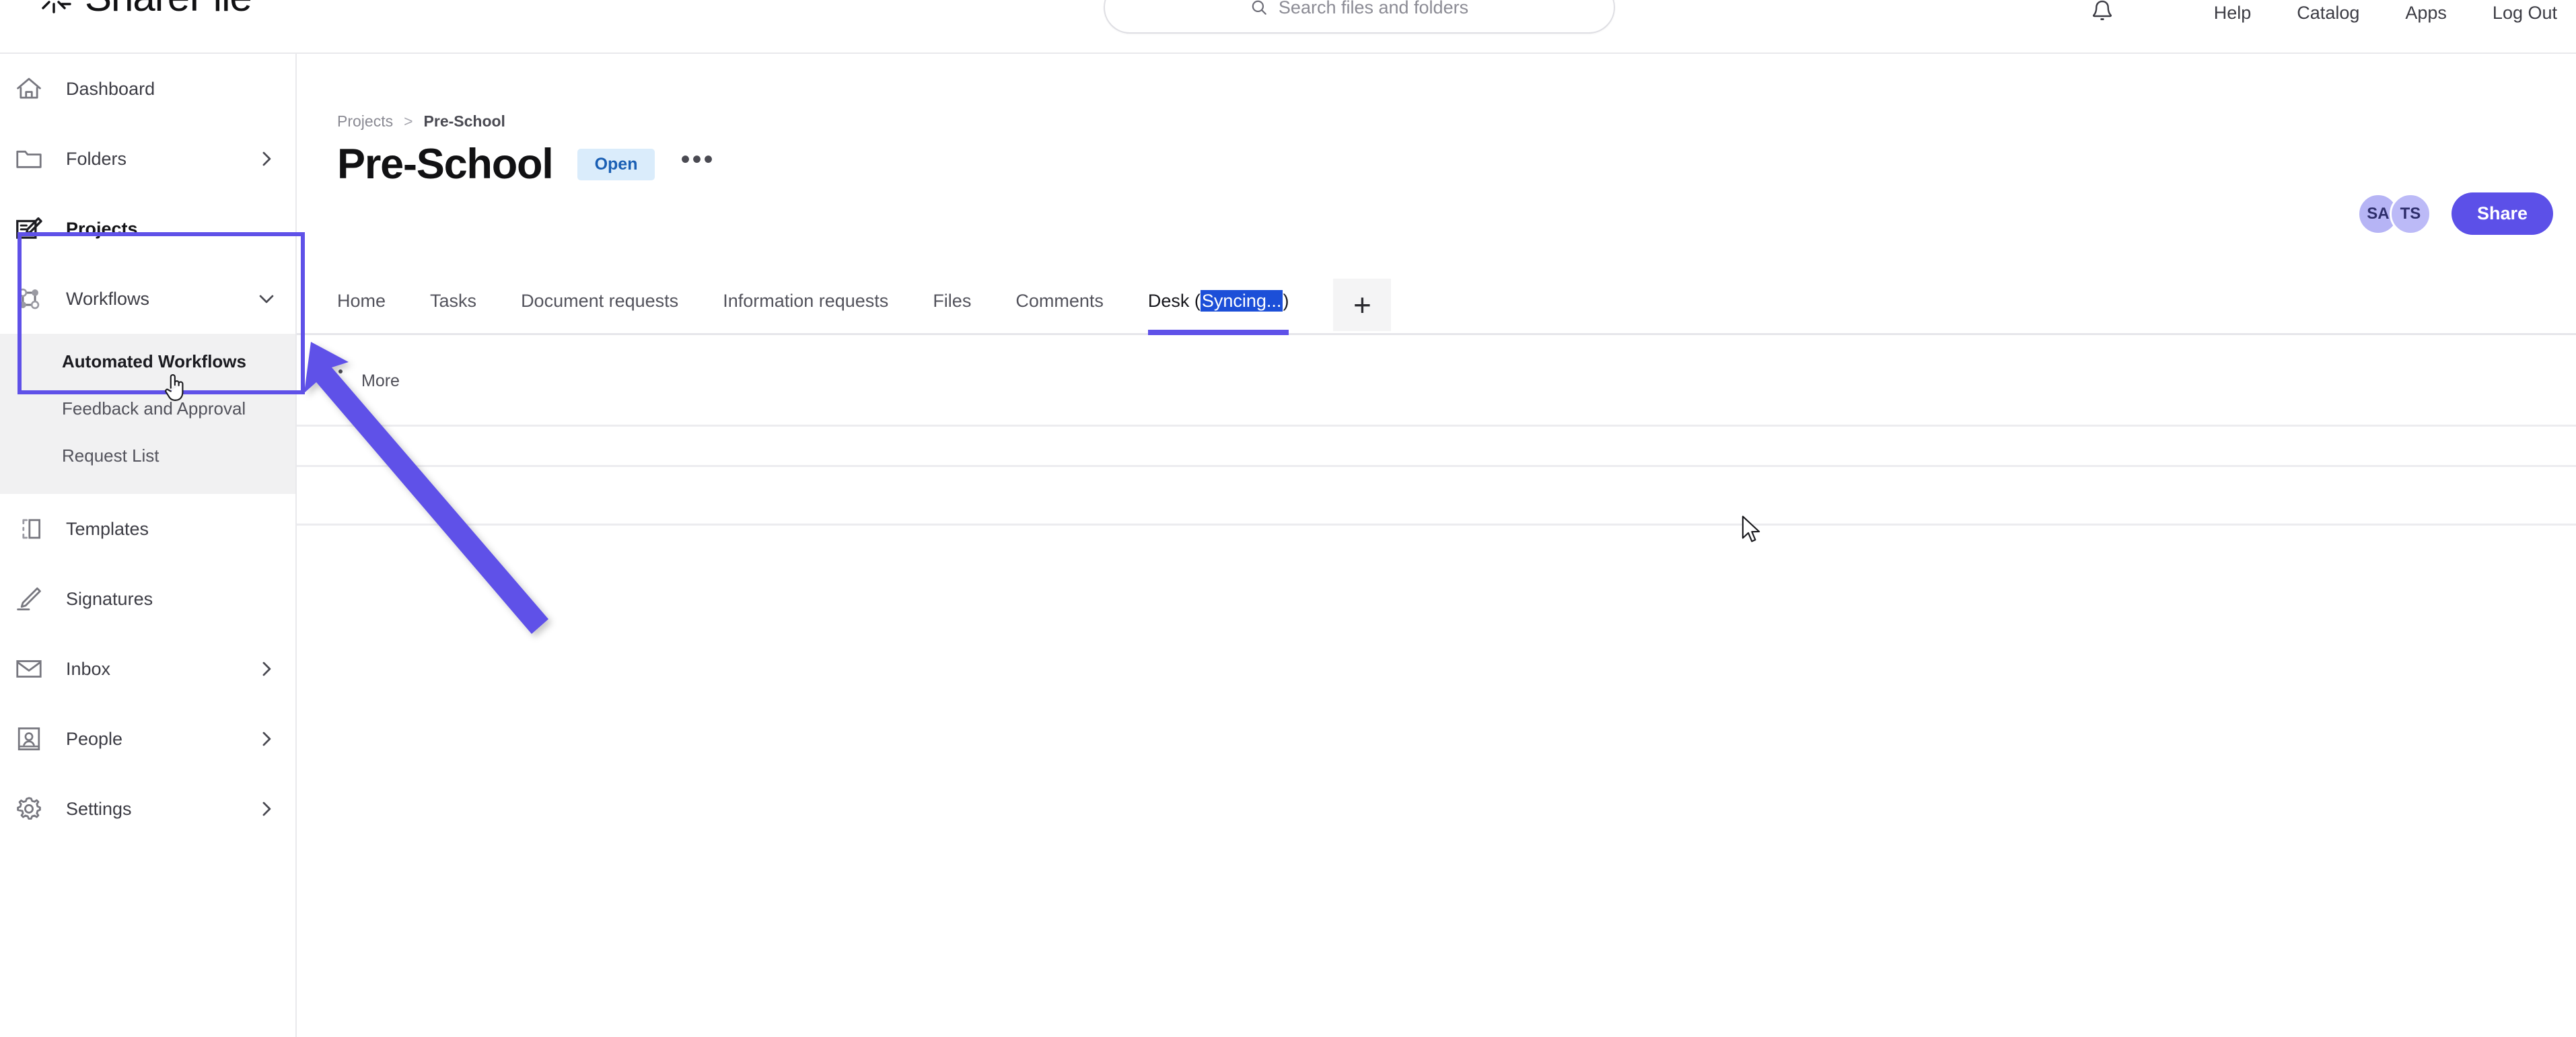 This screenshot has width=2576, height=1037. Describe the element at coordinates (154, 409) in the screenshot. I see `submenu-item-label: Feedback and Approval` at that location.